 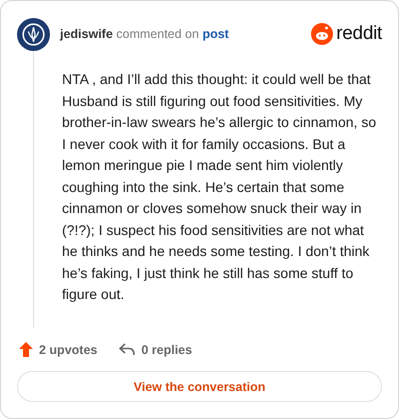 What do you see at coordinates (33, 34) in the screenshot?
I see `avatar-icon` at bounding box center [33, 34].